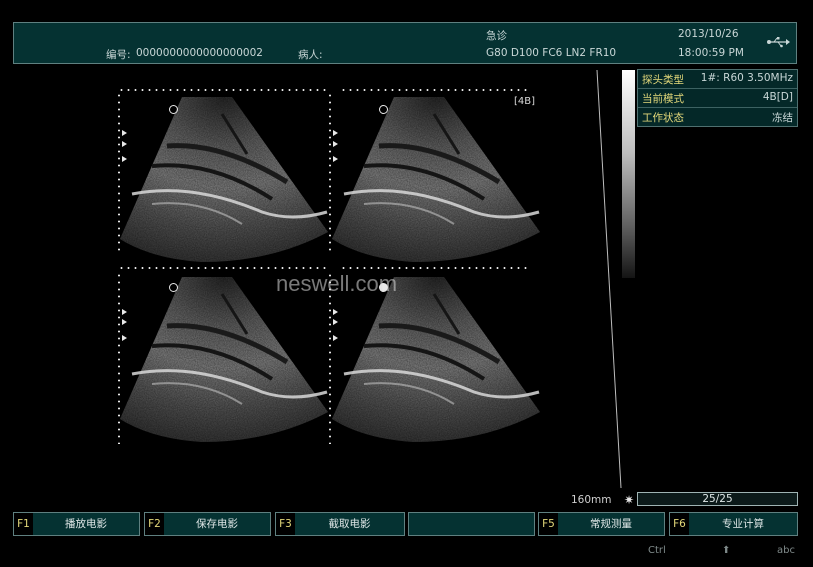 Image resolution: width=813 pixels, height=567 pixels. I want to click on f5-general-measure-button: F5 常规测量, so click(601, 524).